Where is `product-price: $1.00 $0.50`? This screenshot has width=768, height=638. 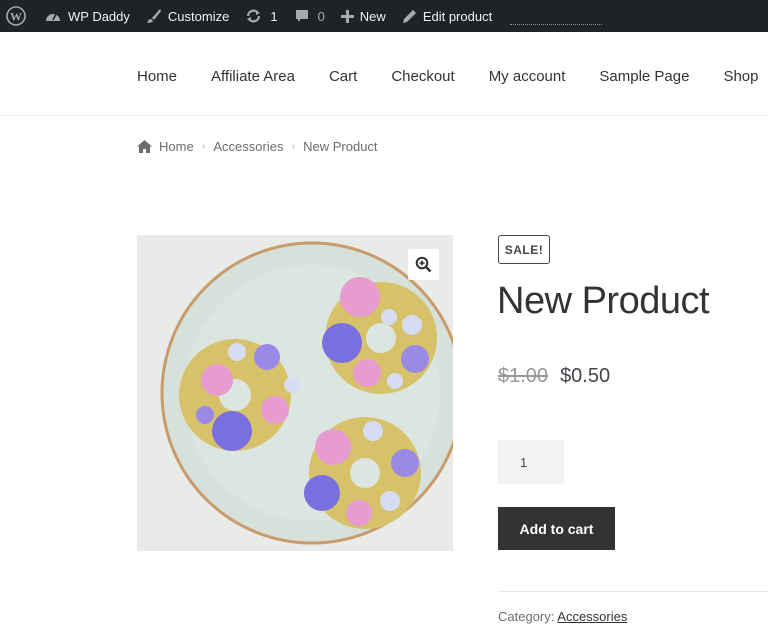 product-price: $1.00 $0.50 is located at coordinates (554, 376).